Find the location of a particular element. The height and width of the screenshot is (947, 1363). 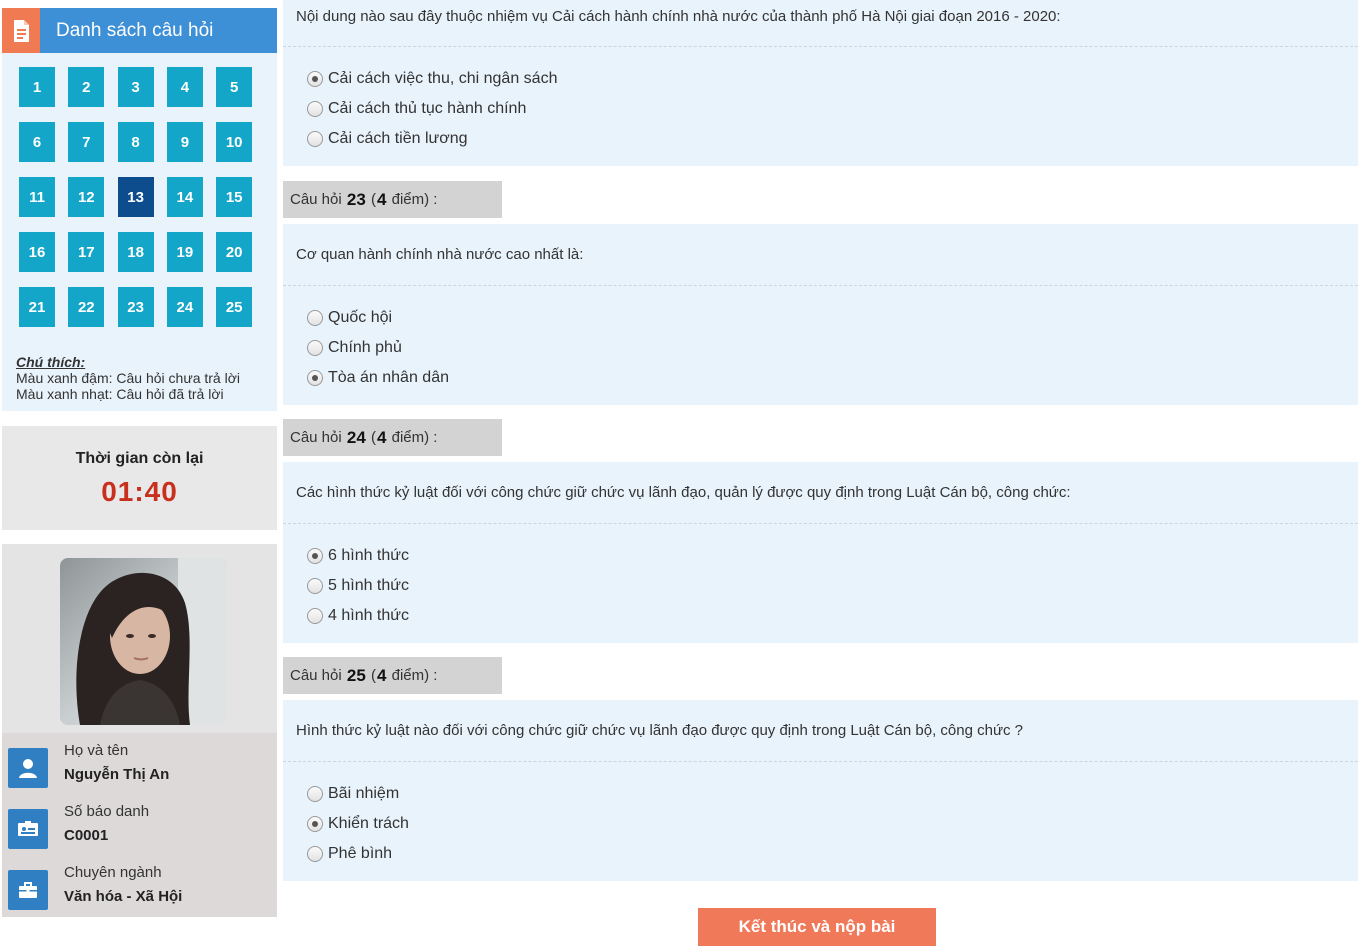

answer-option: Cải cách thủ tục hành chính is located at coordinates (416, 109).